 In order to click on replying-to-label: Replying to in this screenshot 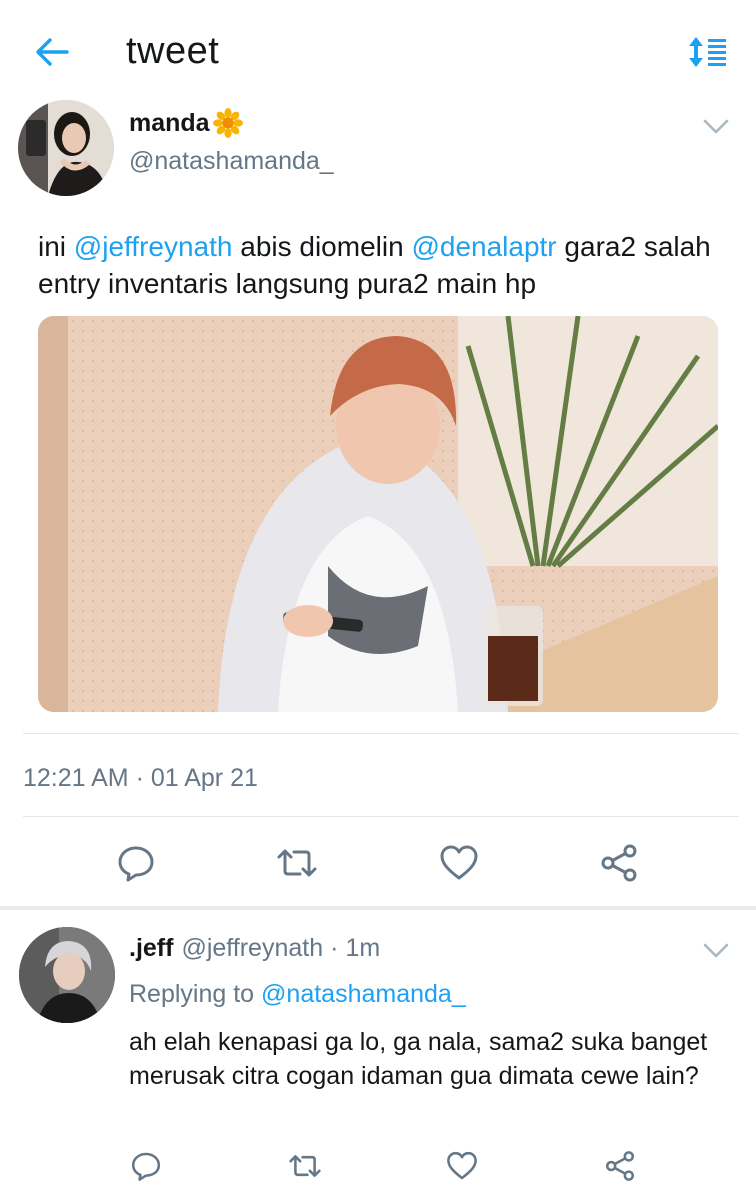, I will do `click(195, 994)`.